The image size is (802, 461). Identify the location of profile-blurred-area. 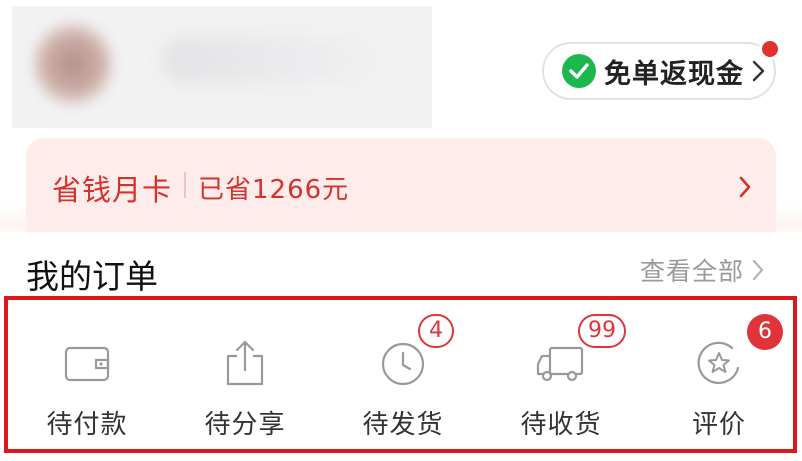
(222, 67).